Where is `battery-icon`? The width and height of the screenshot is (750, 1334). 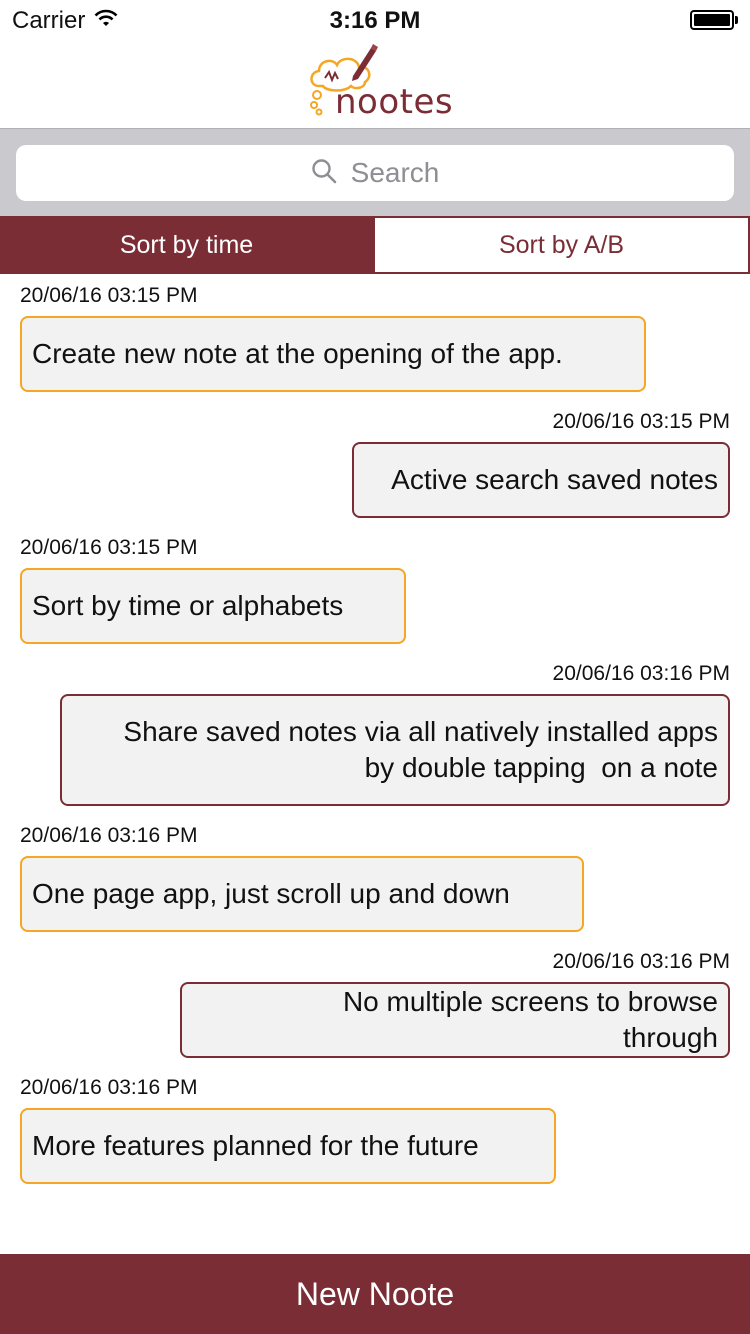
battery-icon is located at coordinates (714, 20).